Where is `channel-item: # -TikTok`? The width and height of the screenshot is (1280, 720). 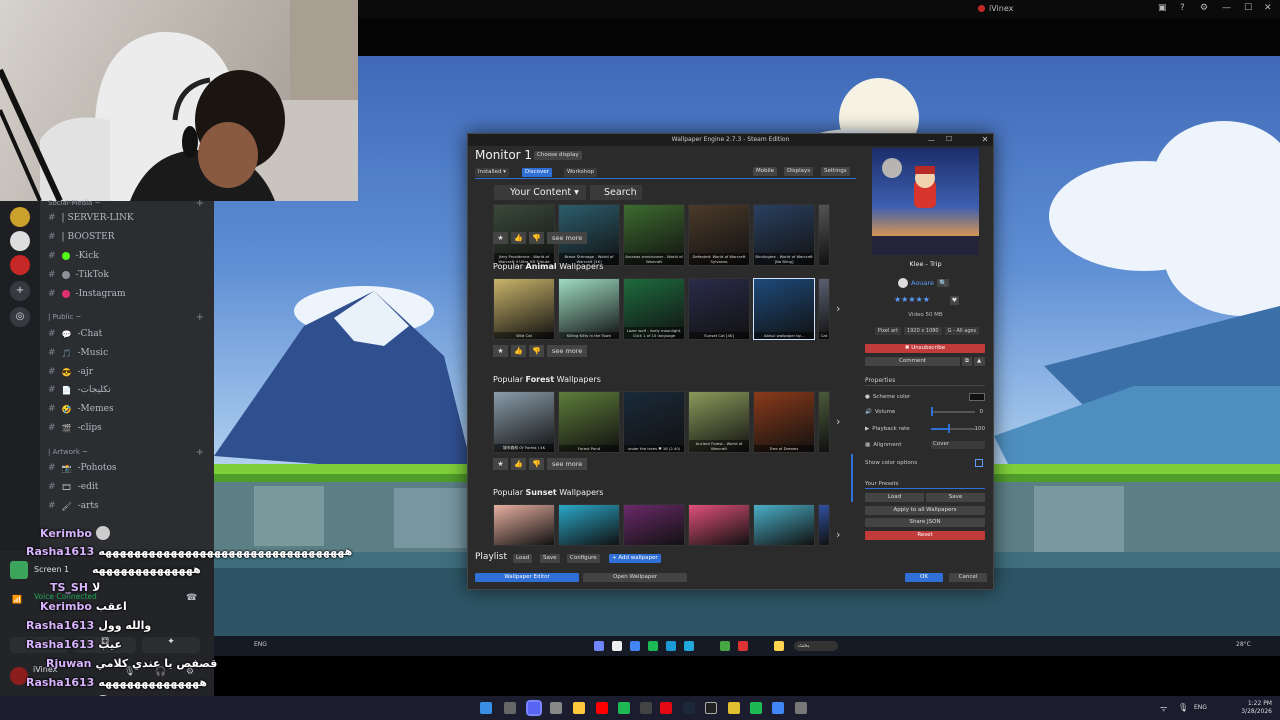
channel-item: # -TikTok is located at coordinates (78, 275).